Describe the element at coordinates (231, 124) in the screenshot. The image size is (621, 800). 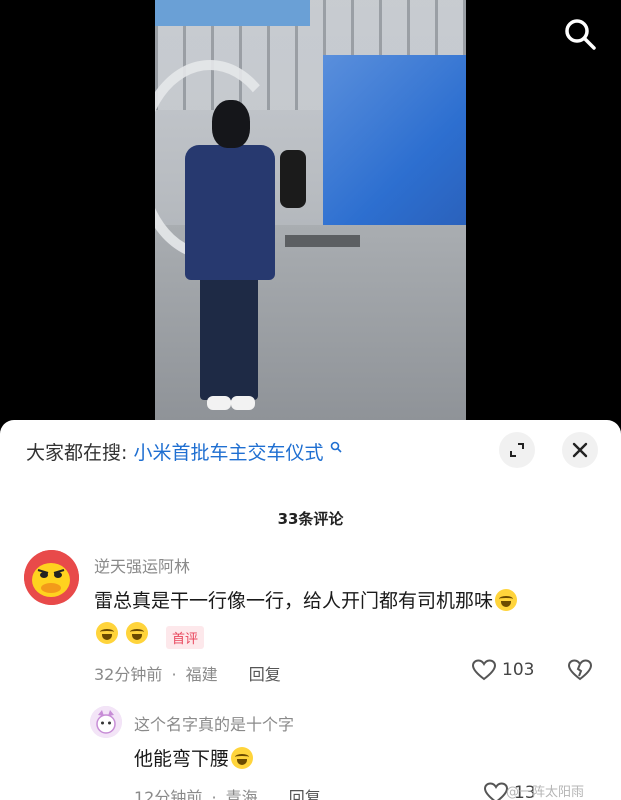
I see `person-head` at that location.